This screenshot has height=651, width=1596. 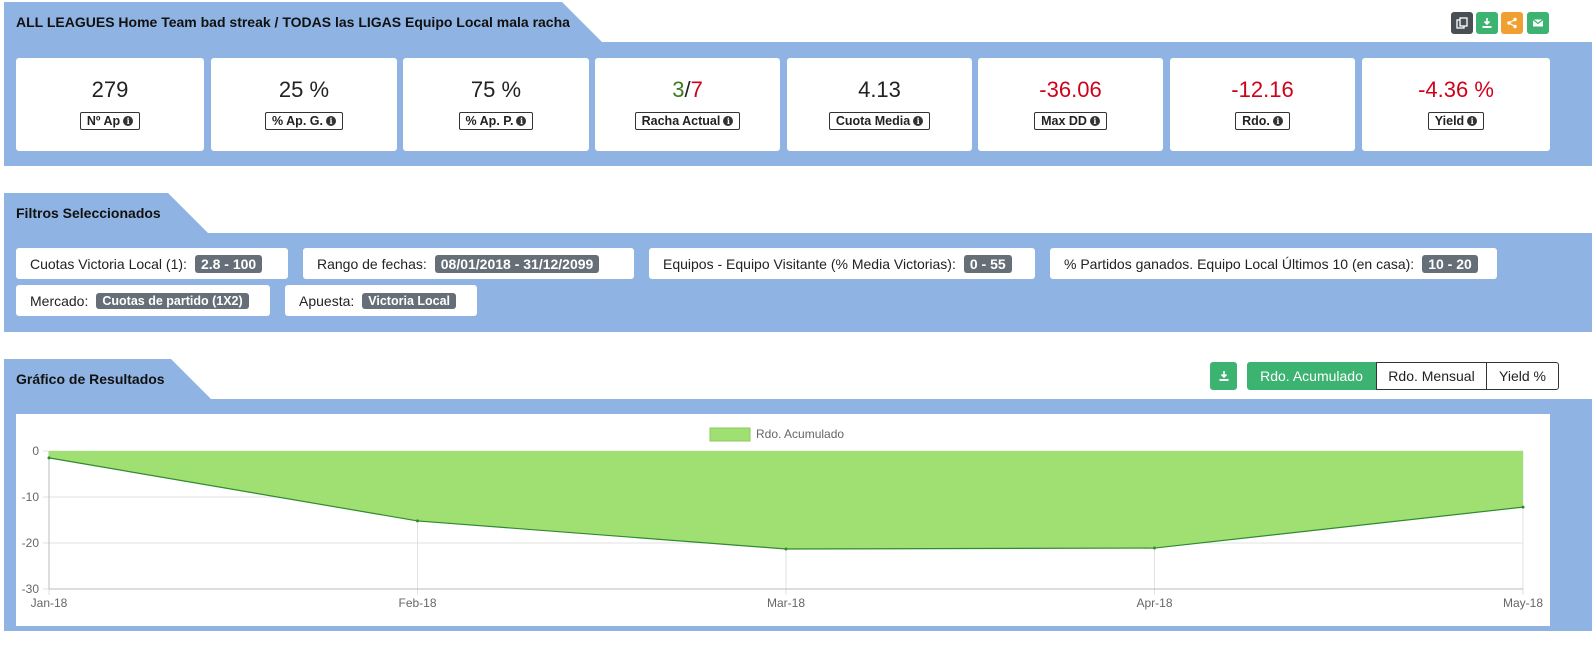 I want to click on stat-card-result: -12.16 Rdo. i, so click(x=1262, y=104).